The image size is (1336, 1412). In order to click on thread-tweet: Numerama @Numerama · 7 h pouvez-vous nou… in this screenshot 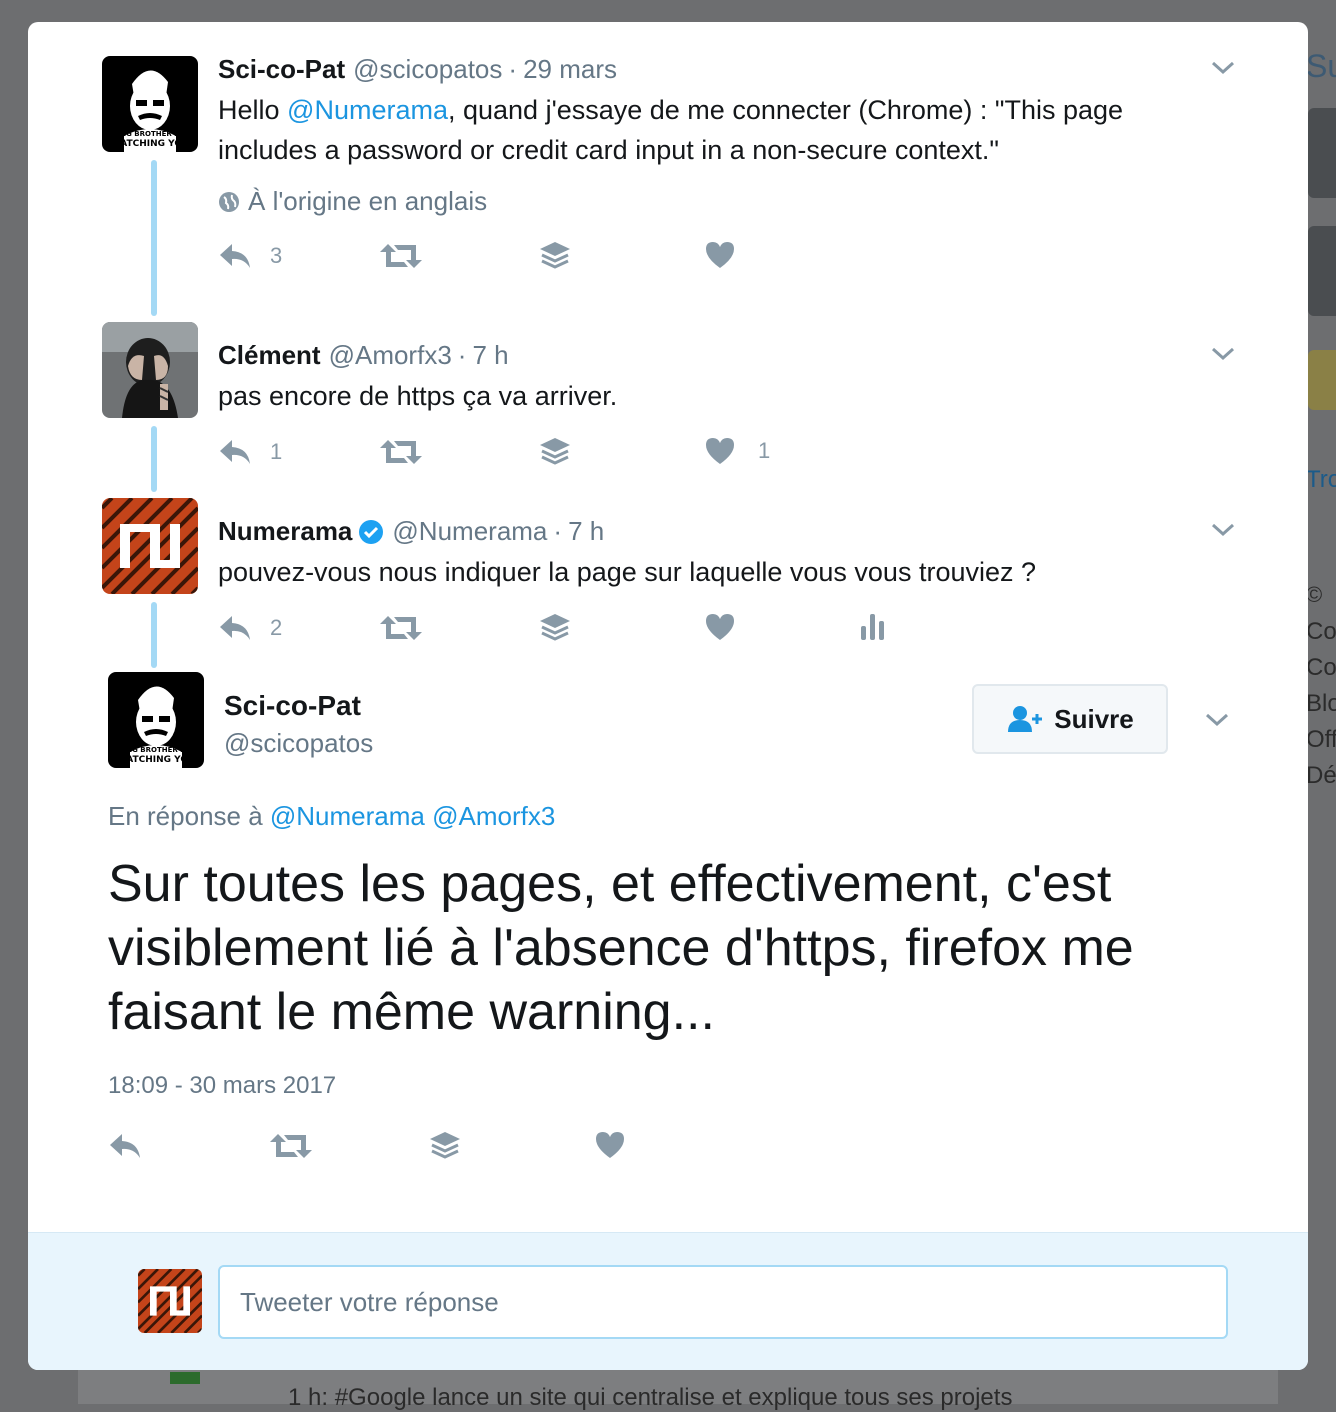, I will do `click(668, 576)`.